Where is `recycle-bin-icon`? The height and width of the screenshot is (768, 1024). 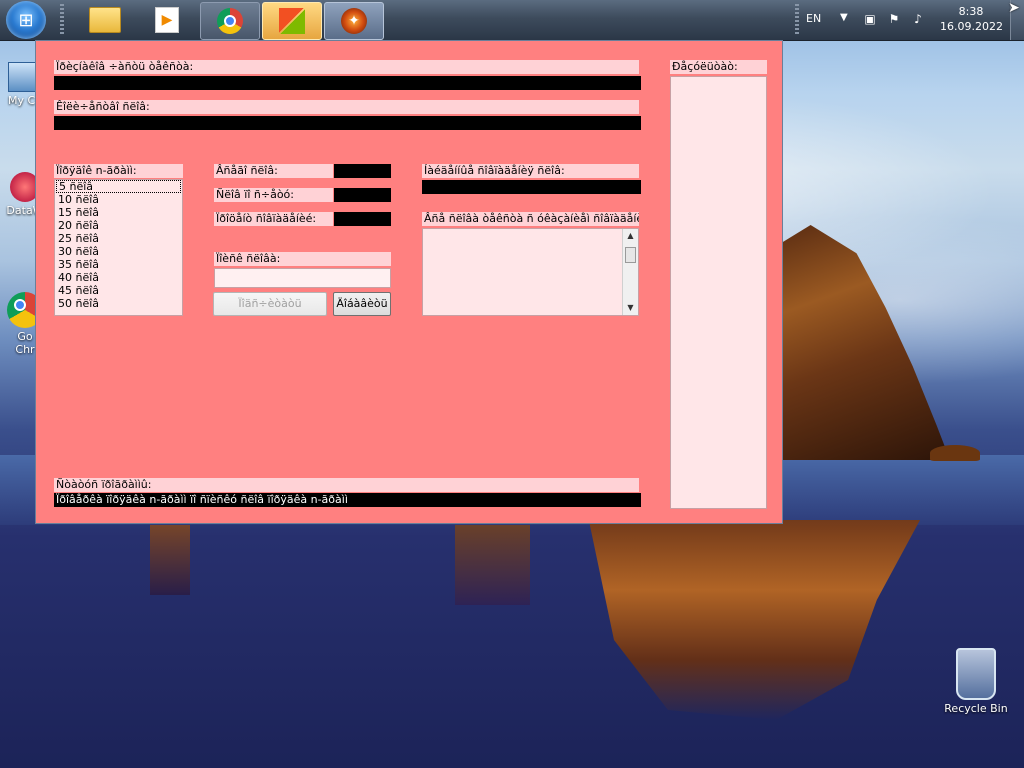
recycle-bin-icon is located at coordinates (976, 674).